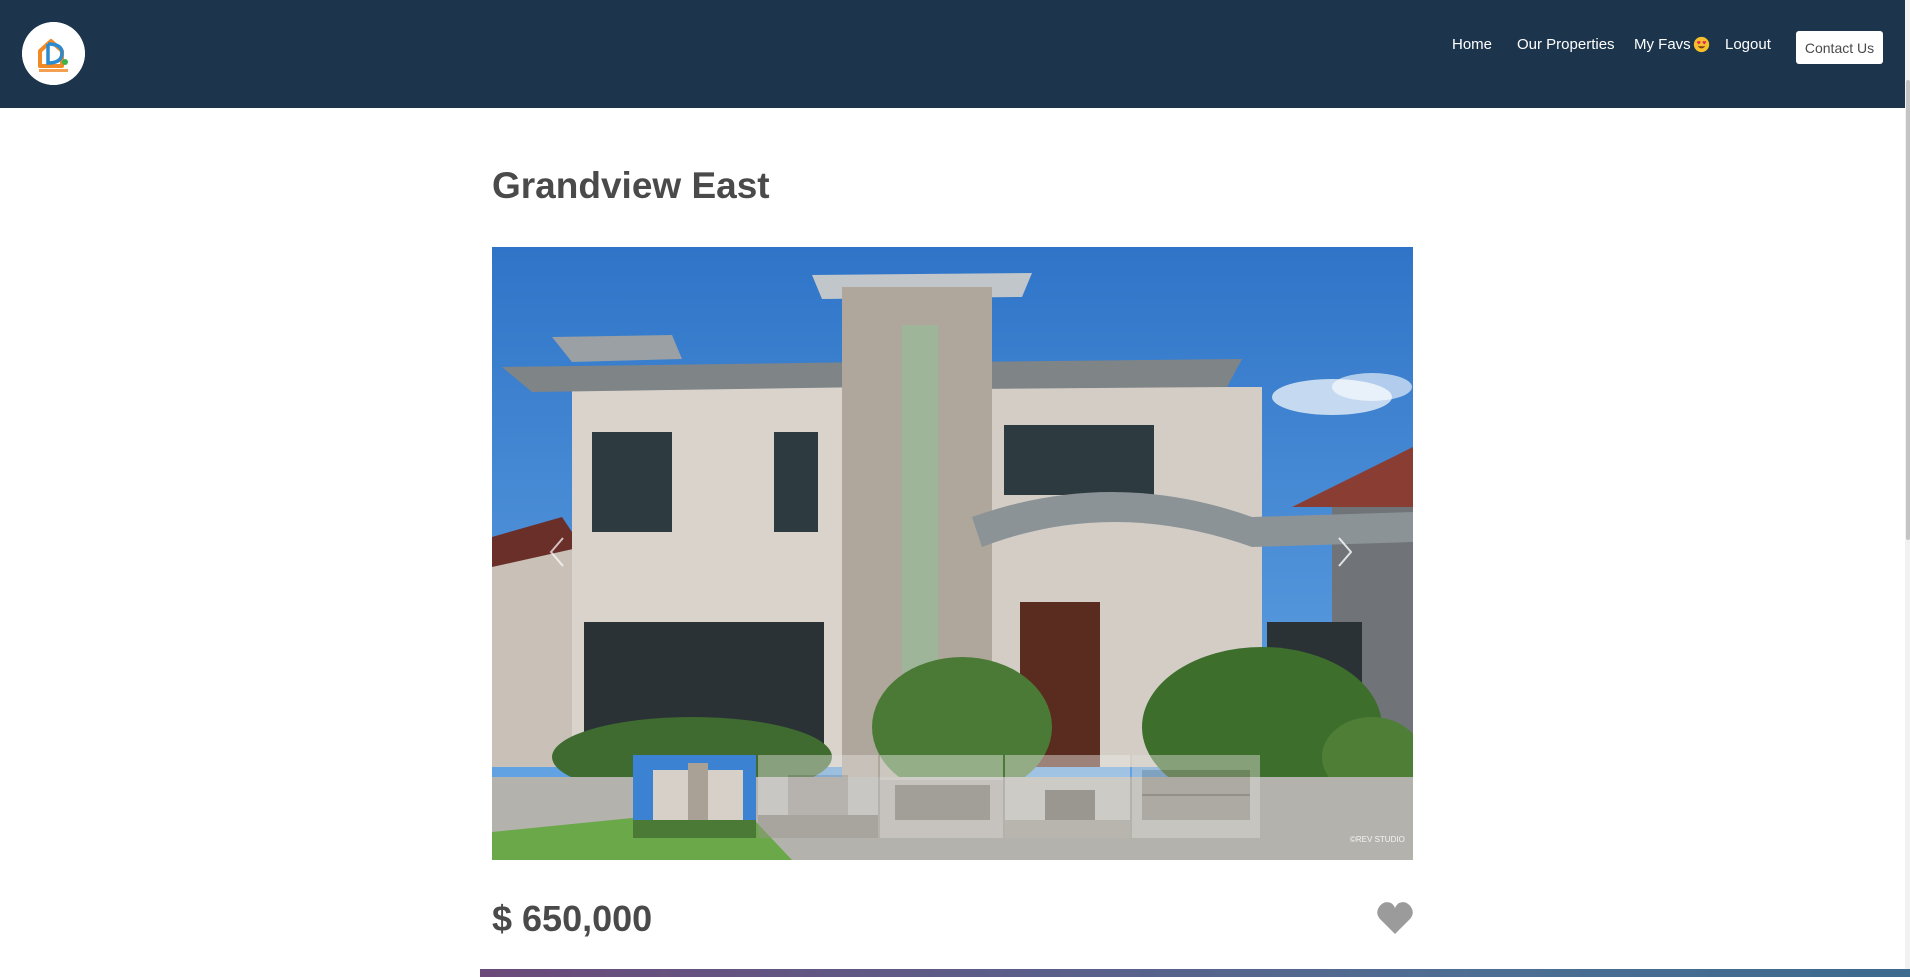  Describe the element at coordinates (1472, 44) in the screenshot. I see `nav-home-link: Home` at that location.